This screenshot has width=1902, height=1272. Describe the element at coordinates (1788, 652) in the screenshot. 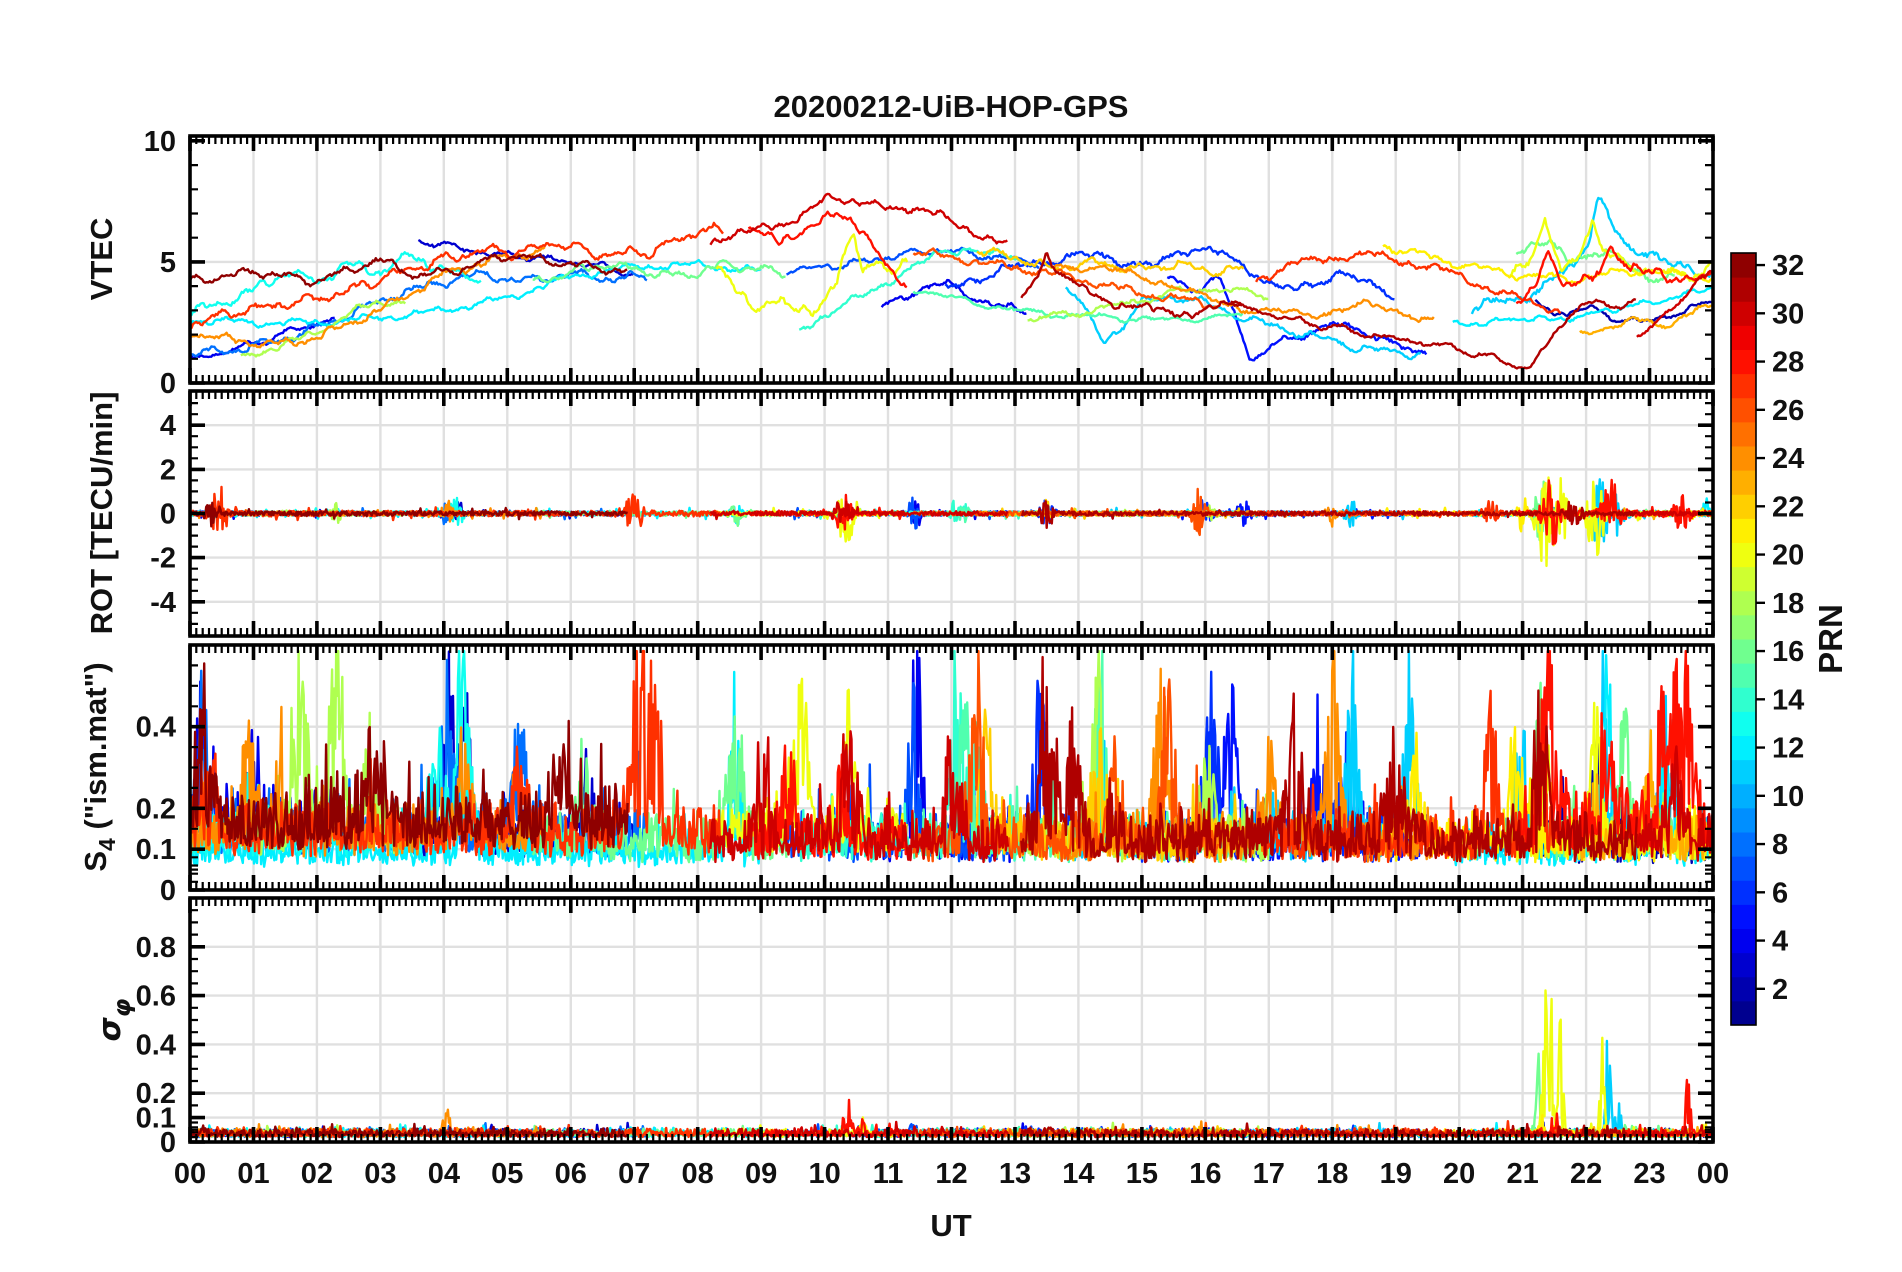

I see `colorbar-tick-label: 16` at that location.